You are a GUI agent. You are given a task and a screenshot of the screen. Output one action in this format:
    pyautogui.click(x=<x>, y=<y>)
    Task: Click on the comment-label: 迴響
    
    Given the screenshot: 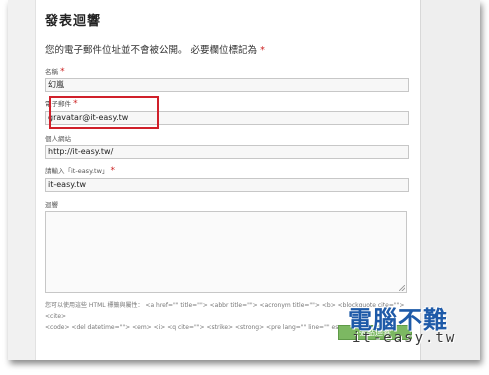 What is the action you would take?
    pyautogui.click(x=51, y=205)
    